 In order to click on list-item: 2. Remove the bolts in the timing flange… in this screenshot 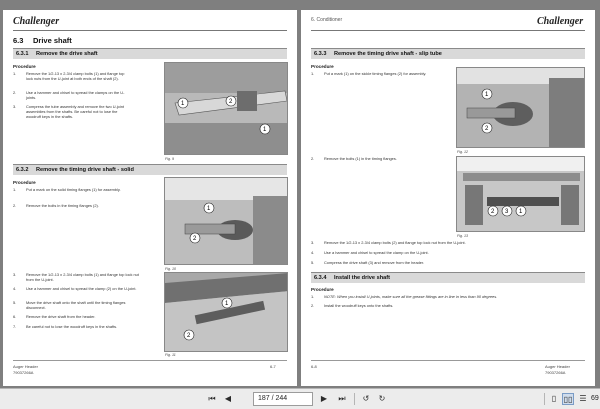, I will do `click(56, 205)`.